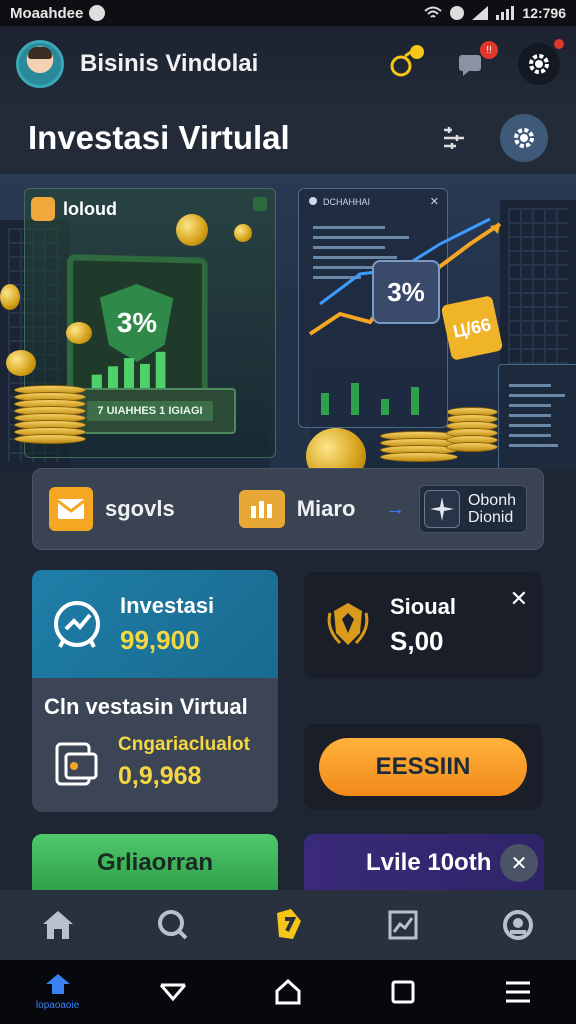  What do you see at coordinates (457, 13) in the screenshot?
I see `alarm-icon` at bounding box center [457, 13].